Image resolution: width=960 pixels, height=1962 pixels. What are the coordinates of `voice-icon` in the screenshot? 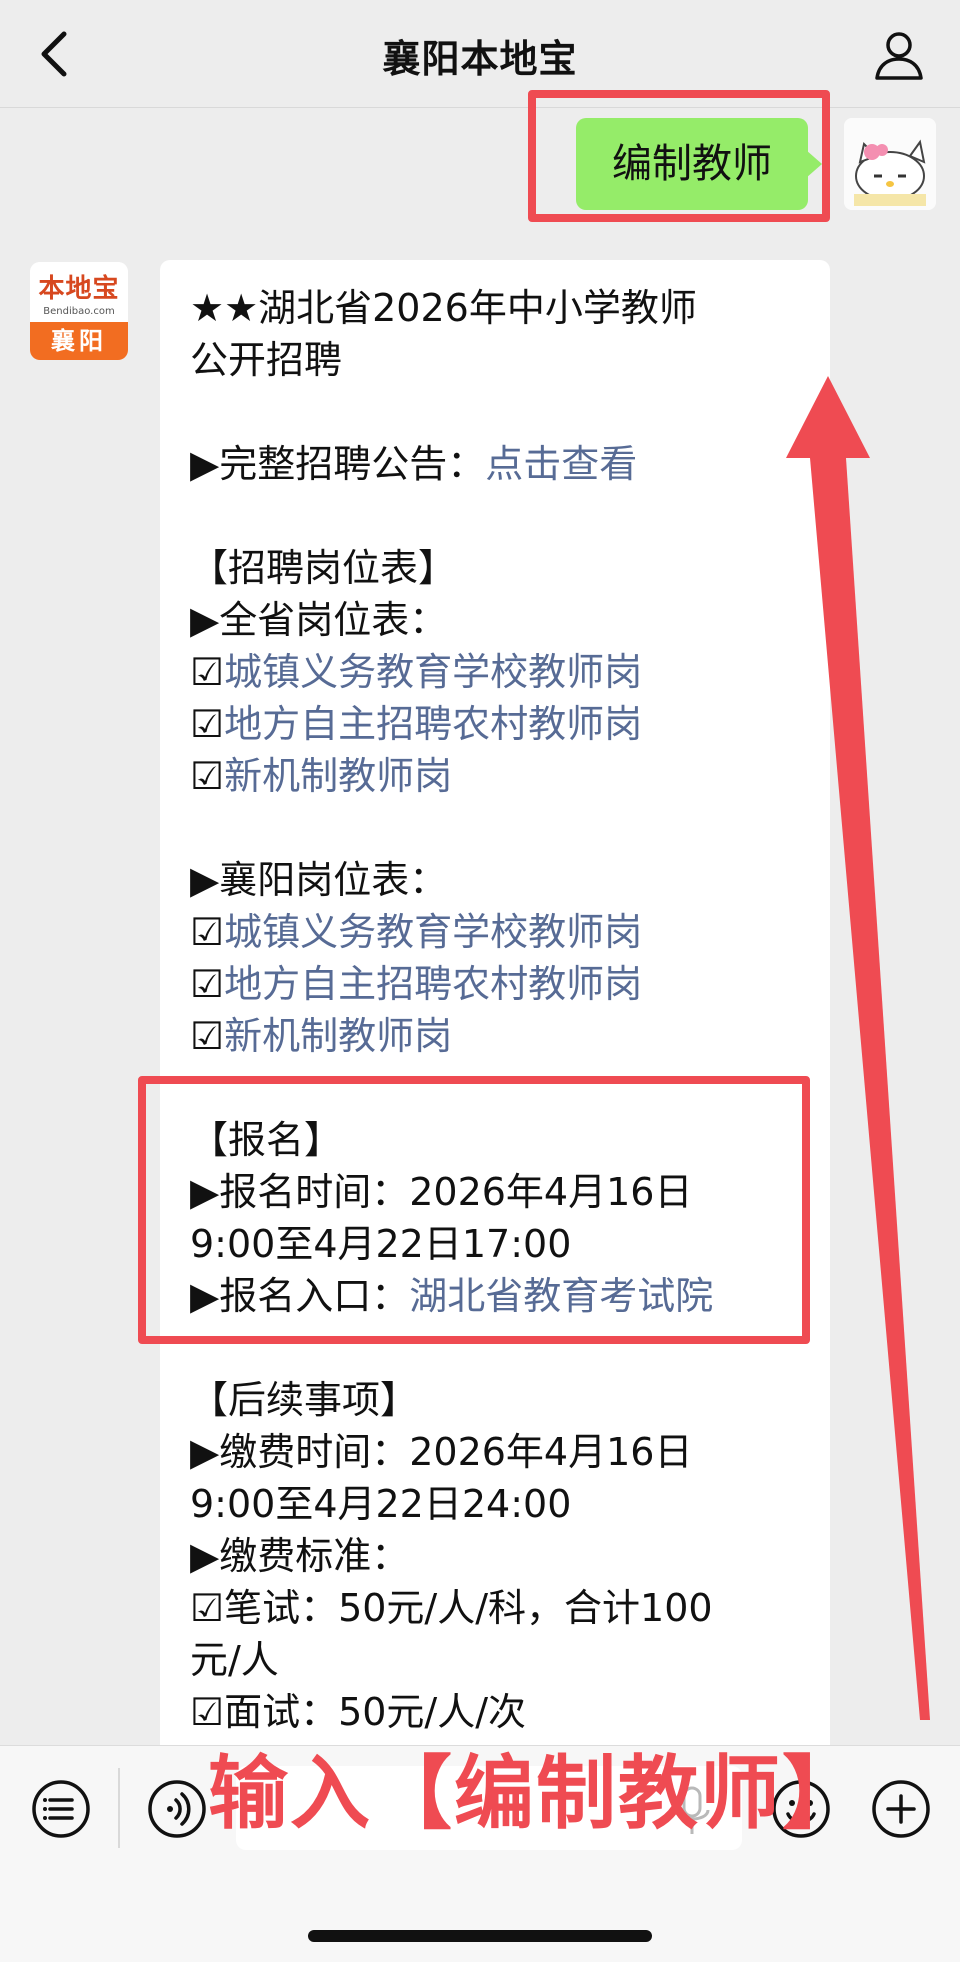 It's located at (177, 1809).